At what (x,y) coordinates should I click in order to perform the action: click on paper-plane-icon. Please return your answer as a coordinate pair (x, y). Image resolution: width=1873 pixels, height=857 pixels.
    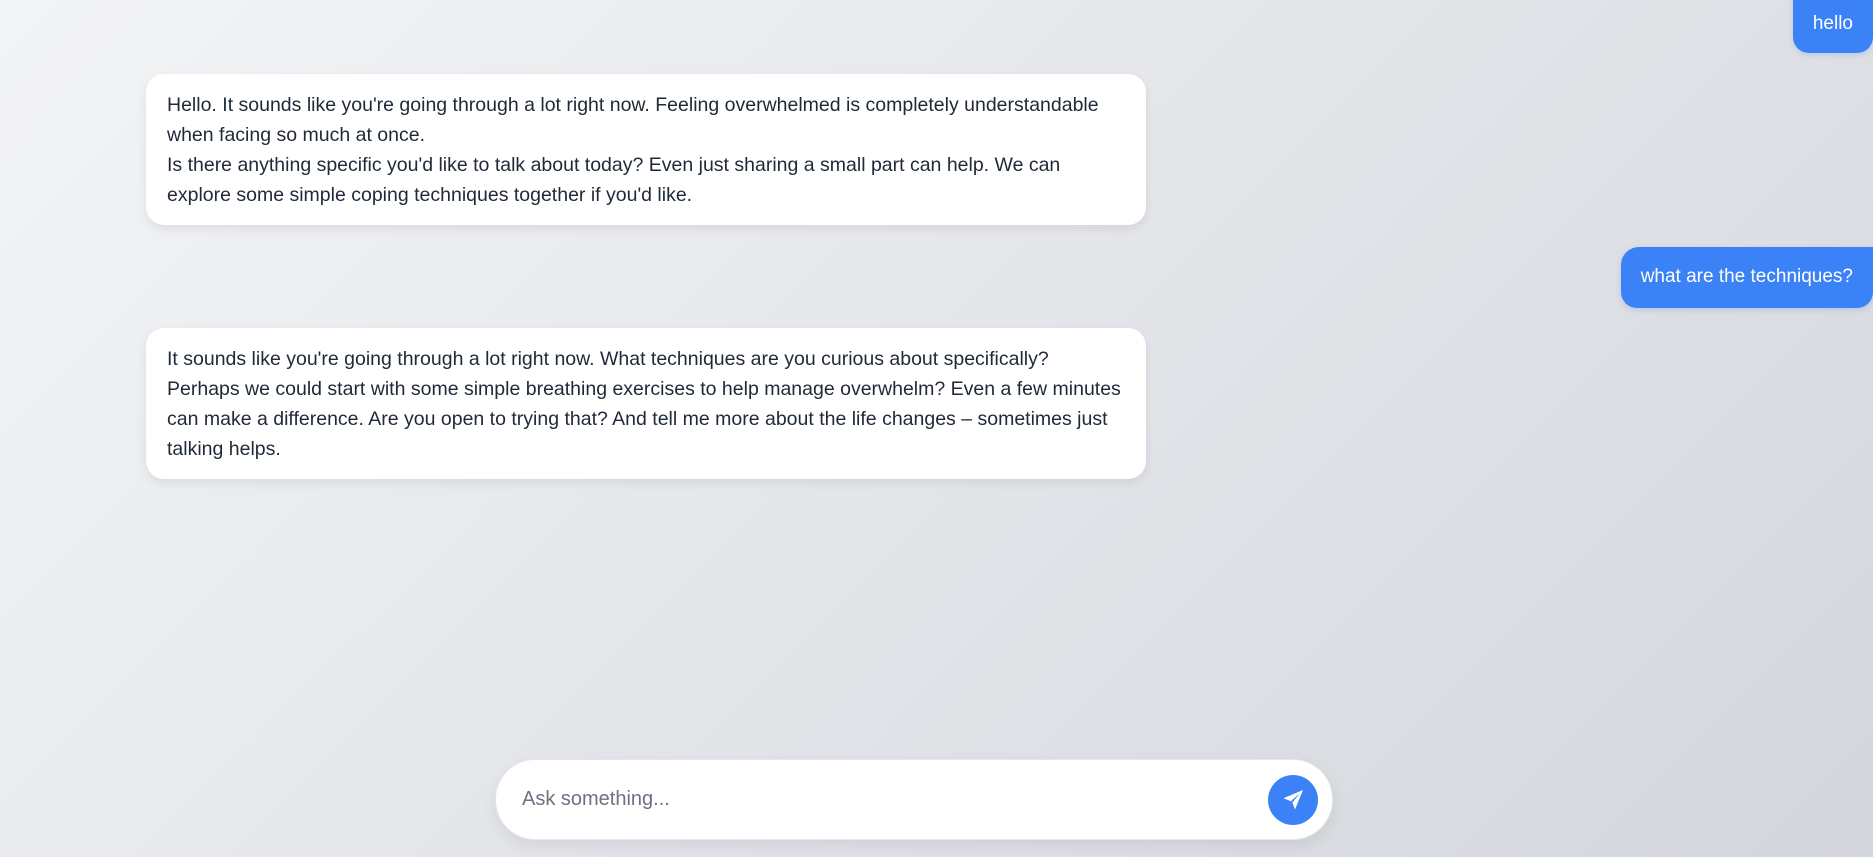
    Looking at the image, I should click on (1293, 800).